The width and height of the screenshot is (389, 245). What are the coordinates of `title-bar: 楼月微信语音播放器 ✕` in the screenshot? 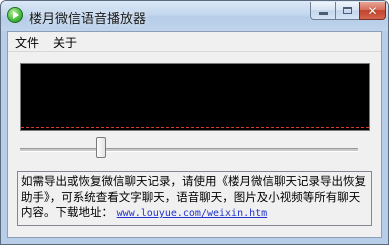 It's located at (194, 16).